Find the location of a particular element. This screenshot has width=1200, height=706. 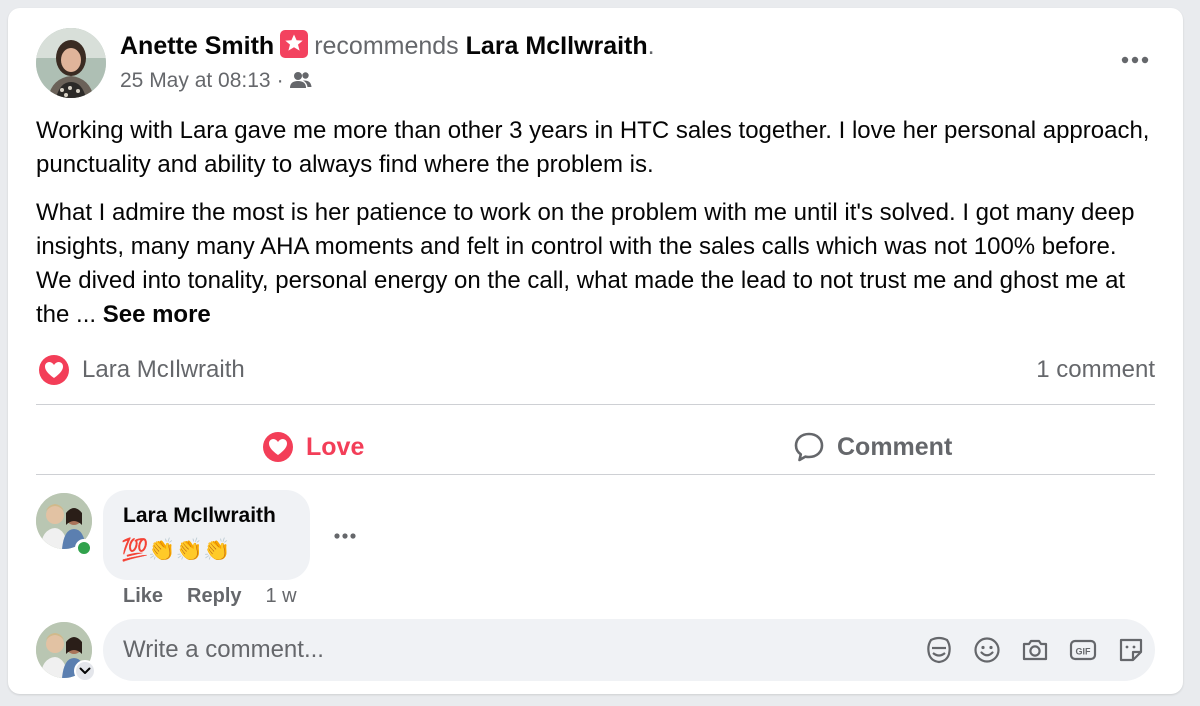

chevron-down-icon is located at coordinates (85, 671).